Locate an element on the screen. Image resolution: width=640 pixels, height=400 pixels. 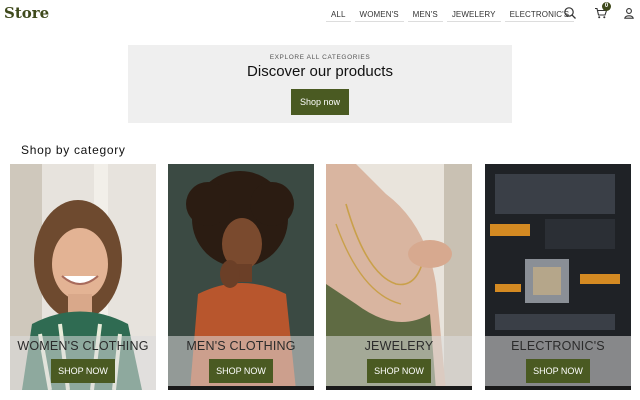
hero-kicker: EXPLORE ALL CATEGORIES is located at coordinates (320, 57).